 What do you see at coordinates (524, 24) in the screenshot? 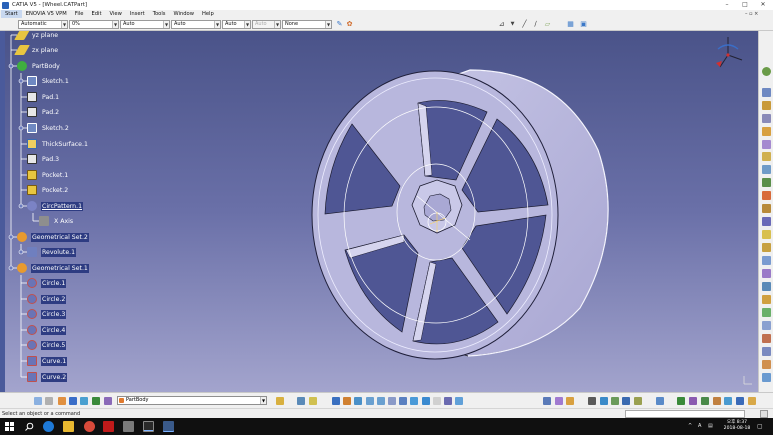
I see `line-tool-icon: ╱` at bounding box center [524, 24].